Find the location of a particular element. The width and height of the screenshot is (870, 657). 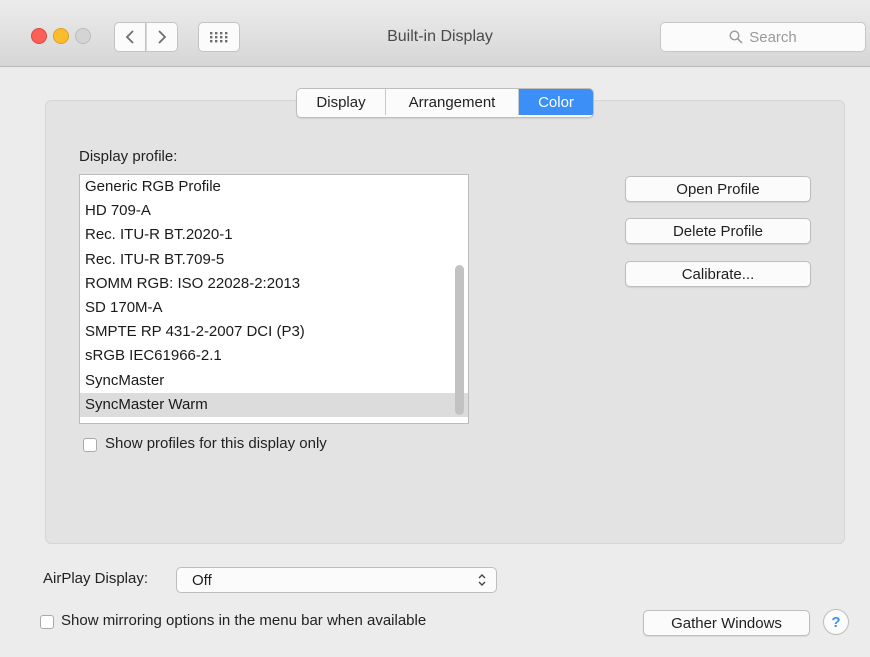

back-button is located at coordinates (130, 37).